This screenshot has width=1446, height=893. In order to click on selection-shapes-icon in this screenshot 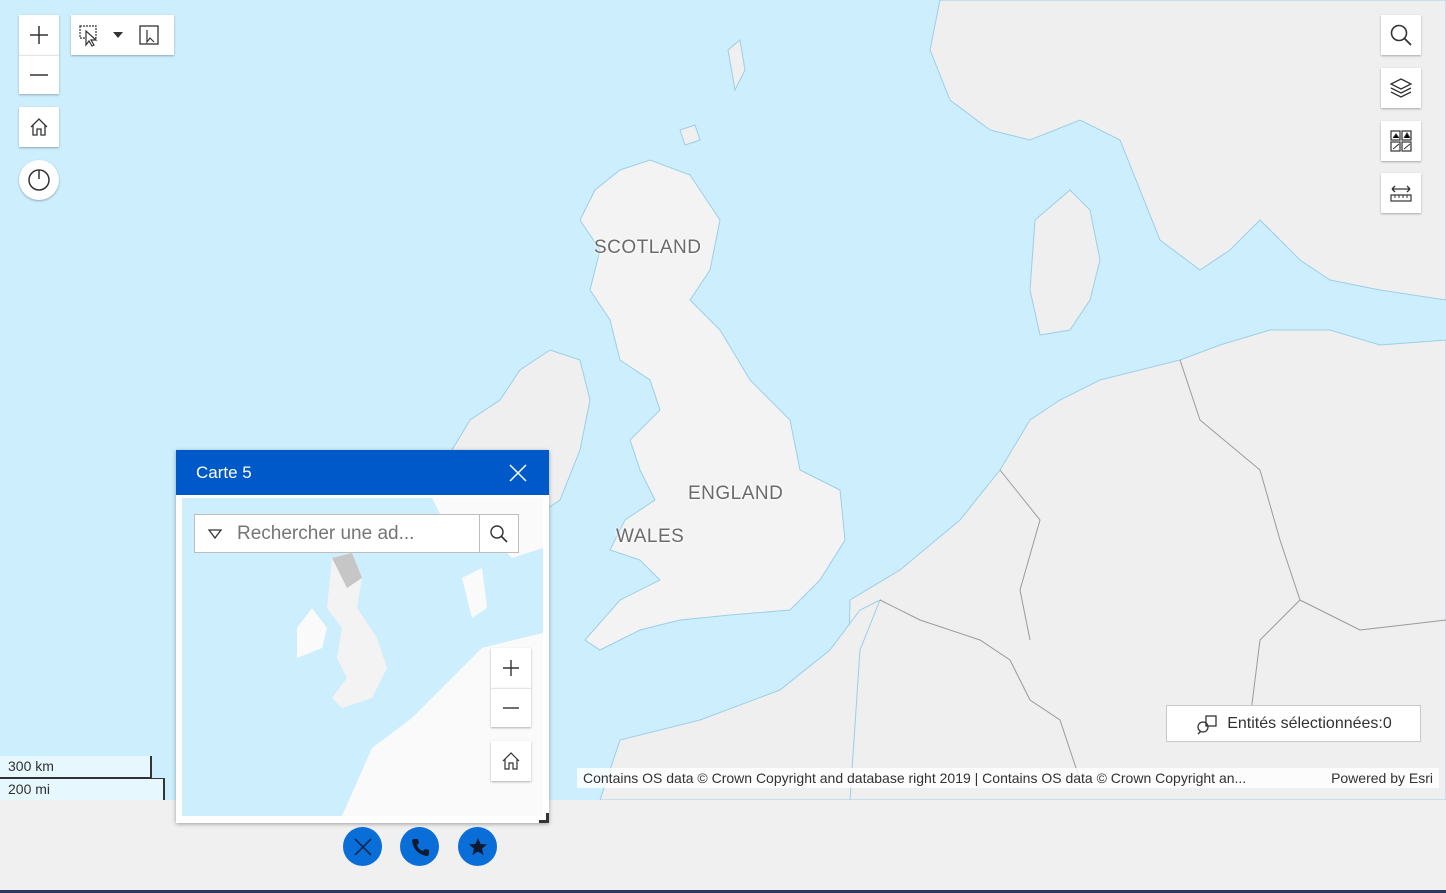, I will do `click(1207, 724)`.